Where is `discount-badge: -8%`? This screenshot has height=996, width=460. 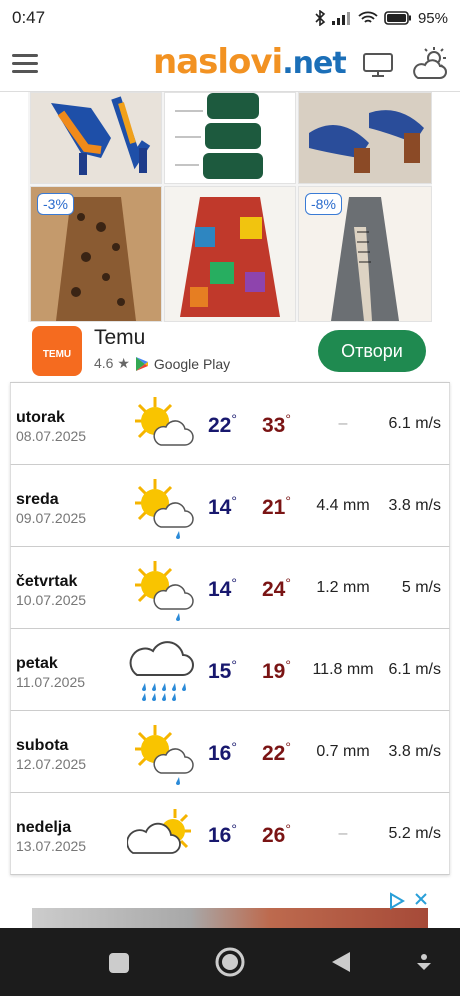 discount-badge: -8% is located at coordinates (323, 204).